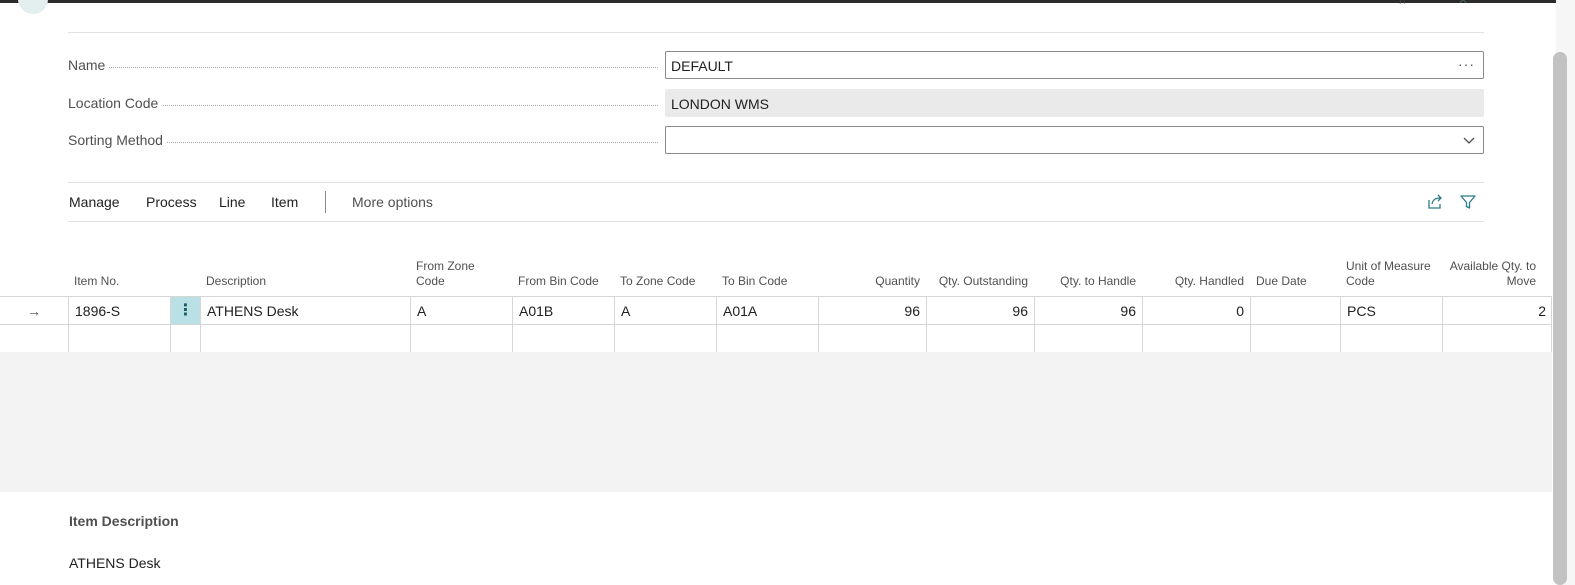 The image size is (1575, 585). I want to click on column-header-to-zone: To Zone Code, so click(665, 275).